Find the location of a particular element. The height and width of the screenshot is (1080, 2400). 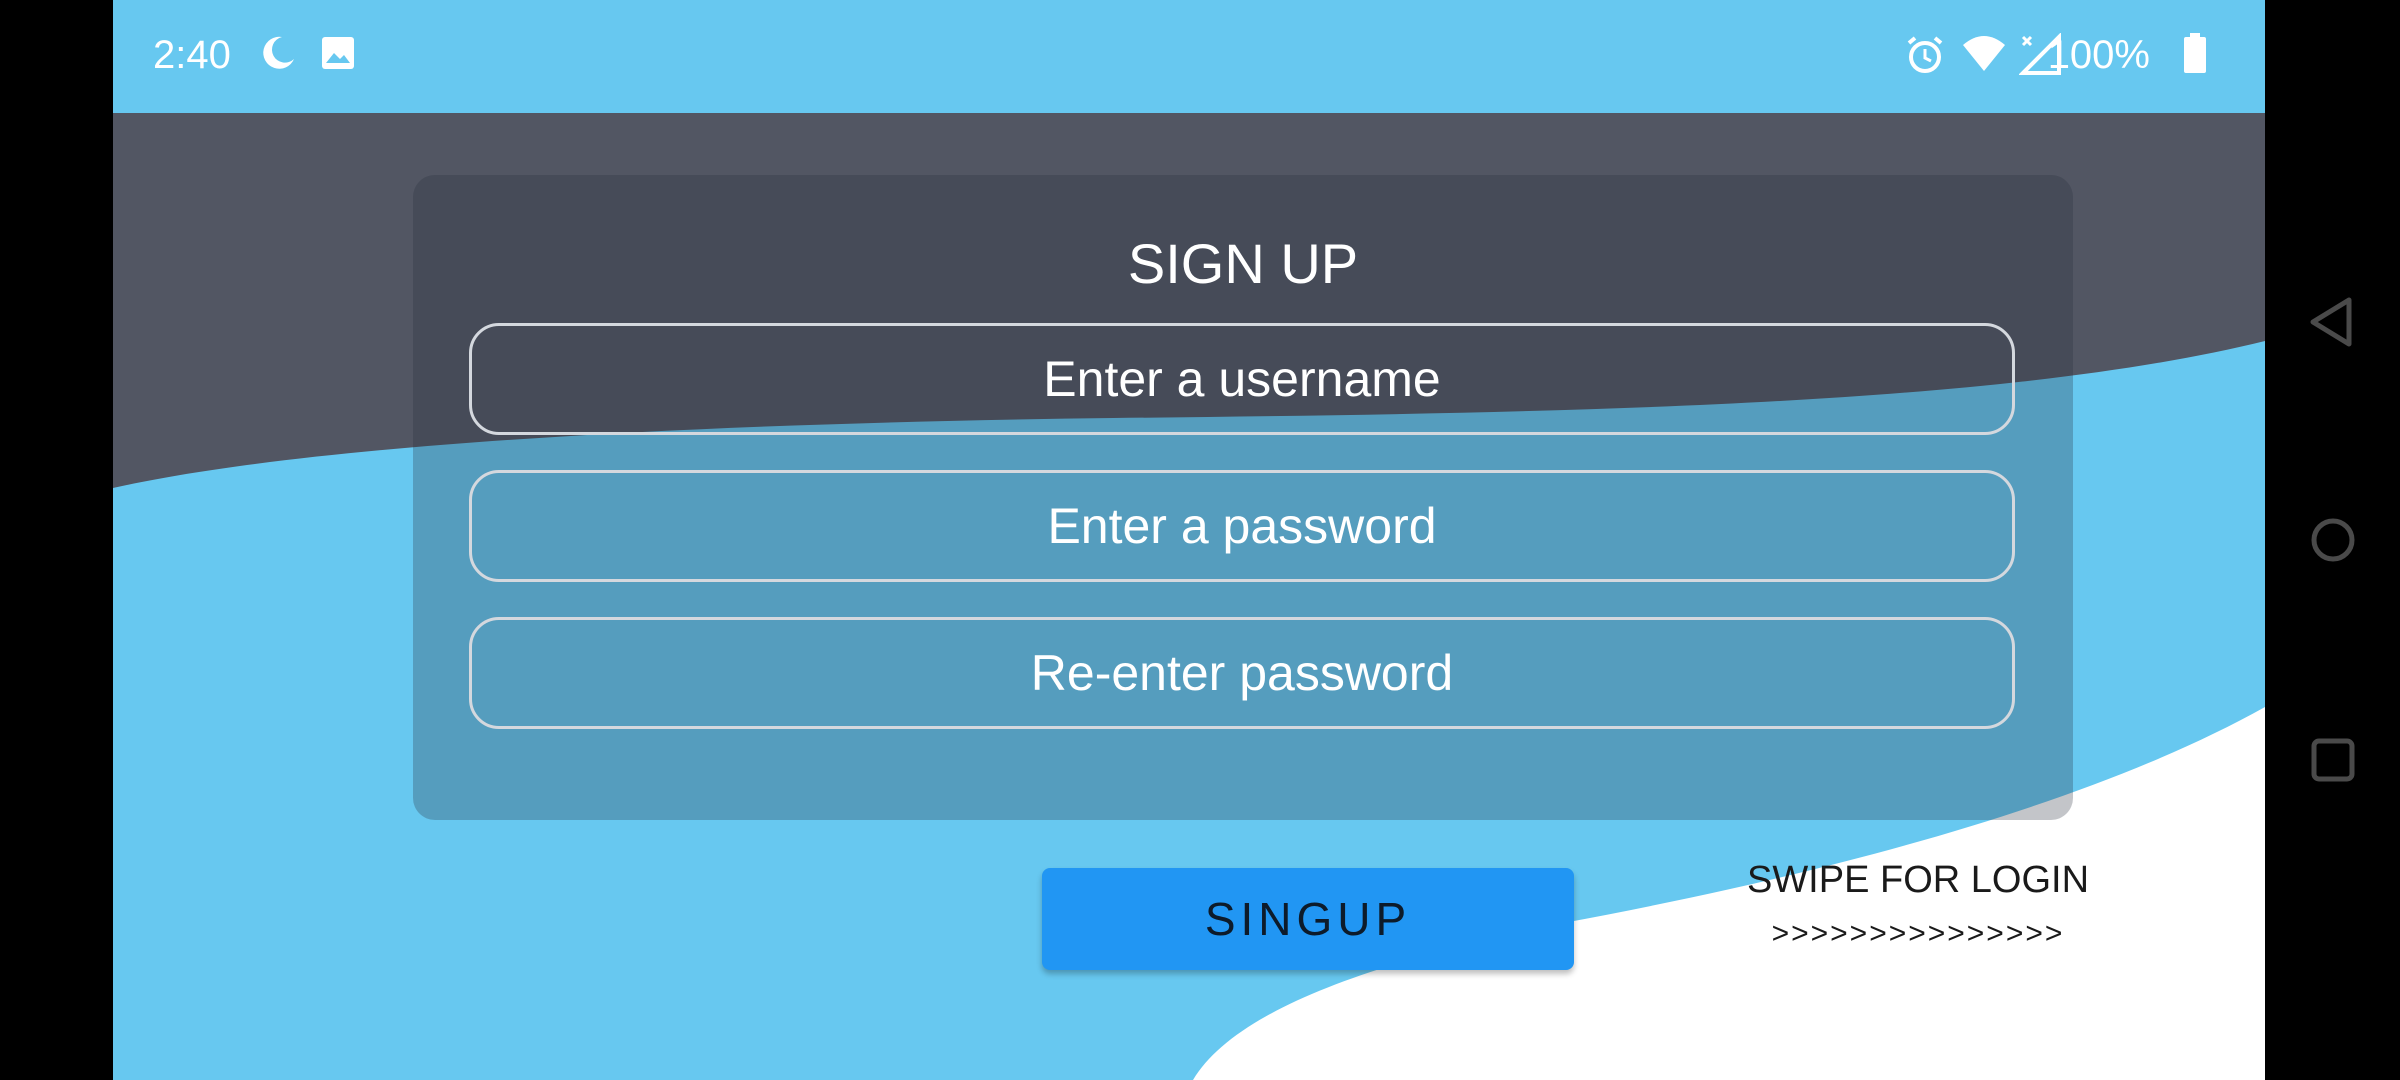

reenter-password-field: Re-enter password is located at coordinates (1242, 673).